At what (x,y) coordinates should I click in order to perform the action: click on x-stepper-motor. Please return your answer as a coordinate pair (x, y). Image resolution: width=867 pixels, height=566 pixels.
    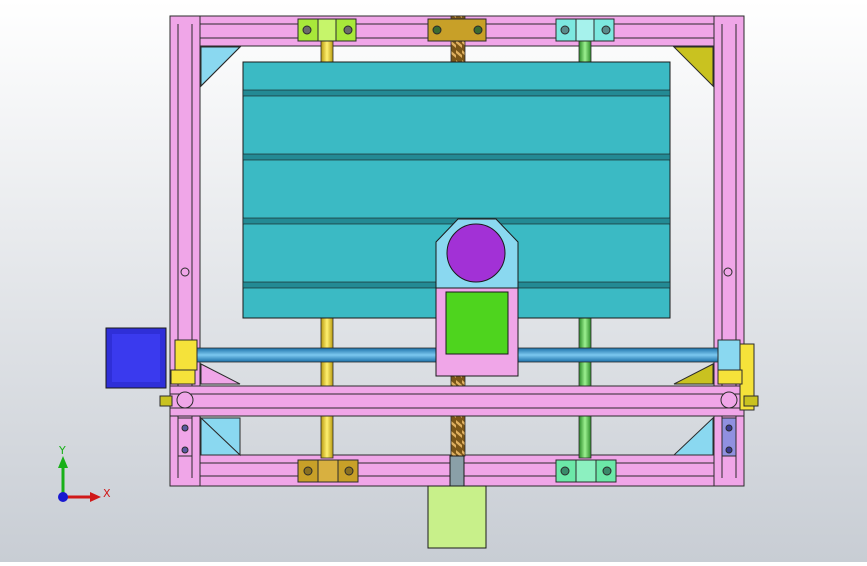
    Looking at the image, I should click on (136, 358).